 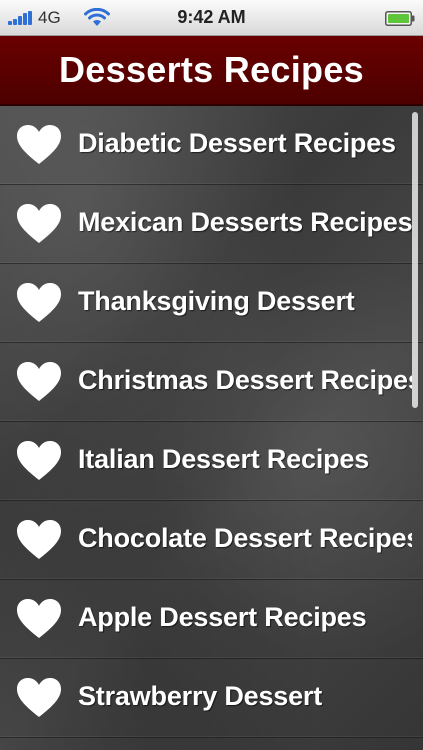 What do you see at coordinates (224, 459) in the screenshot?
I see `list-item-label: Italian Dessert Recipes` at bounding box center [224, 459].